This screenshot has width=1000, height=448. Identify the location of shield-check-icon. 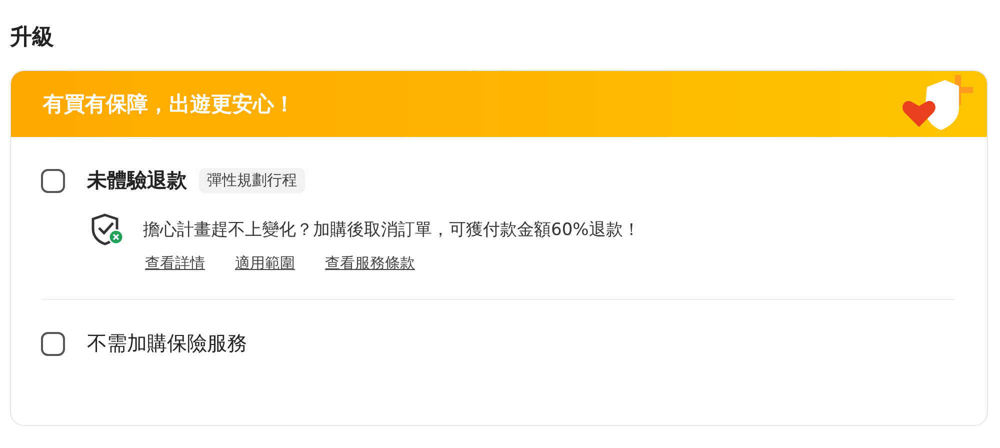
(107, 229).